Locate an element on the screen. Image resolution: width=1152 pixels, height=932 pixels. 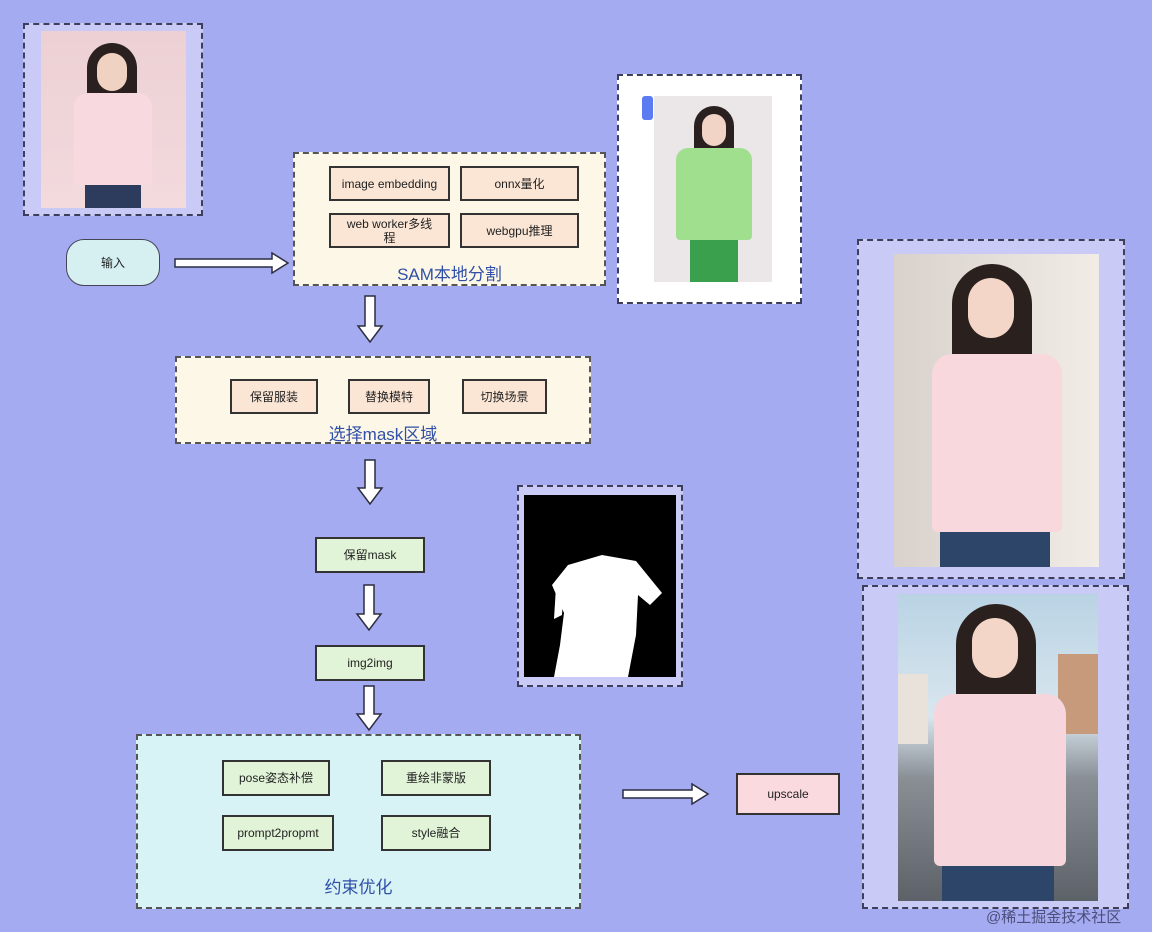
arrow-input-to-sam is located at coordinates (232, 263).